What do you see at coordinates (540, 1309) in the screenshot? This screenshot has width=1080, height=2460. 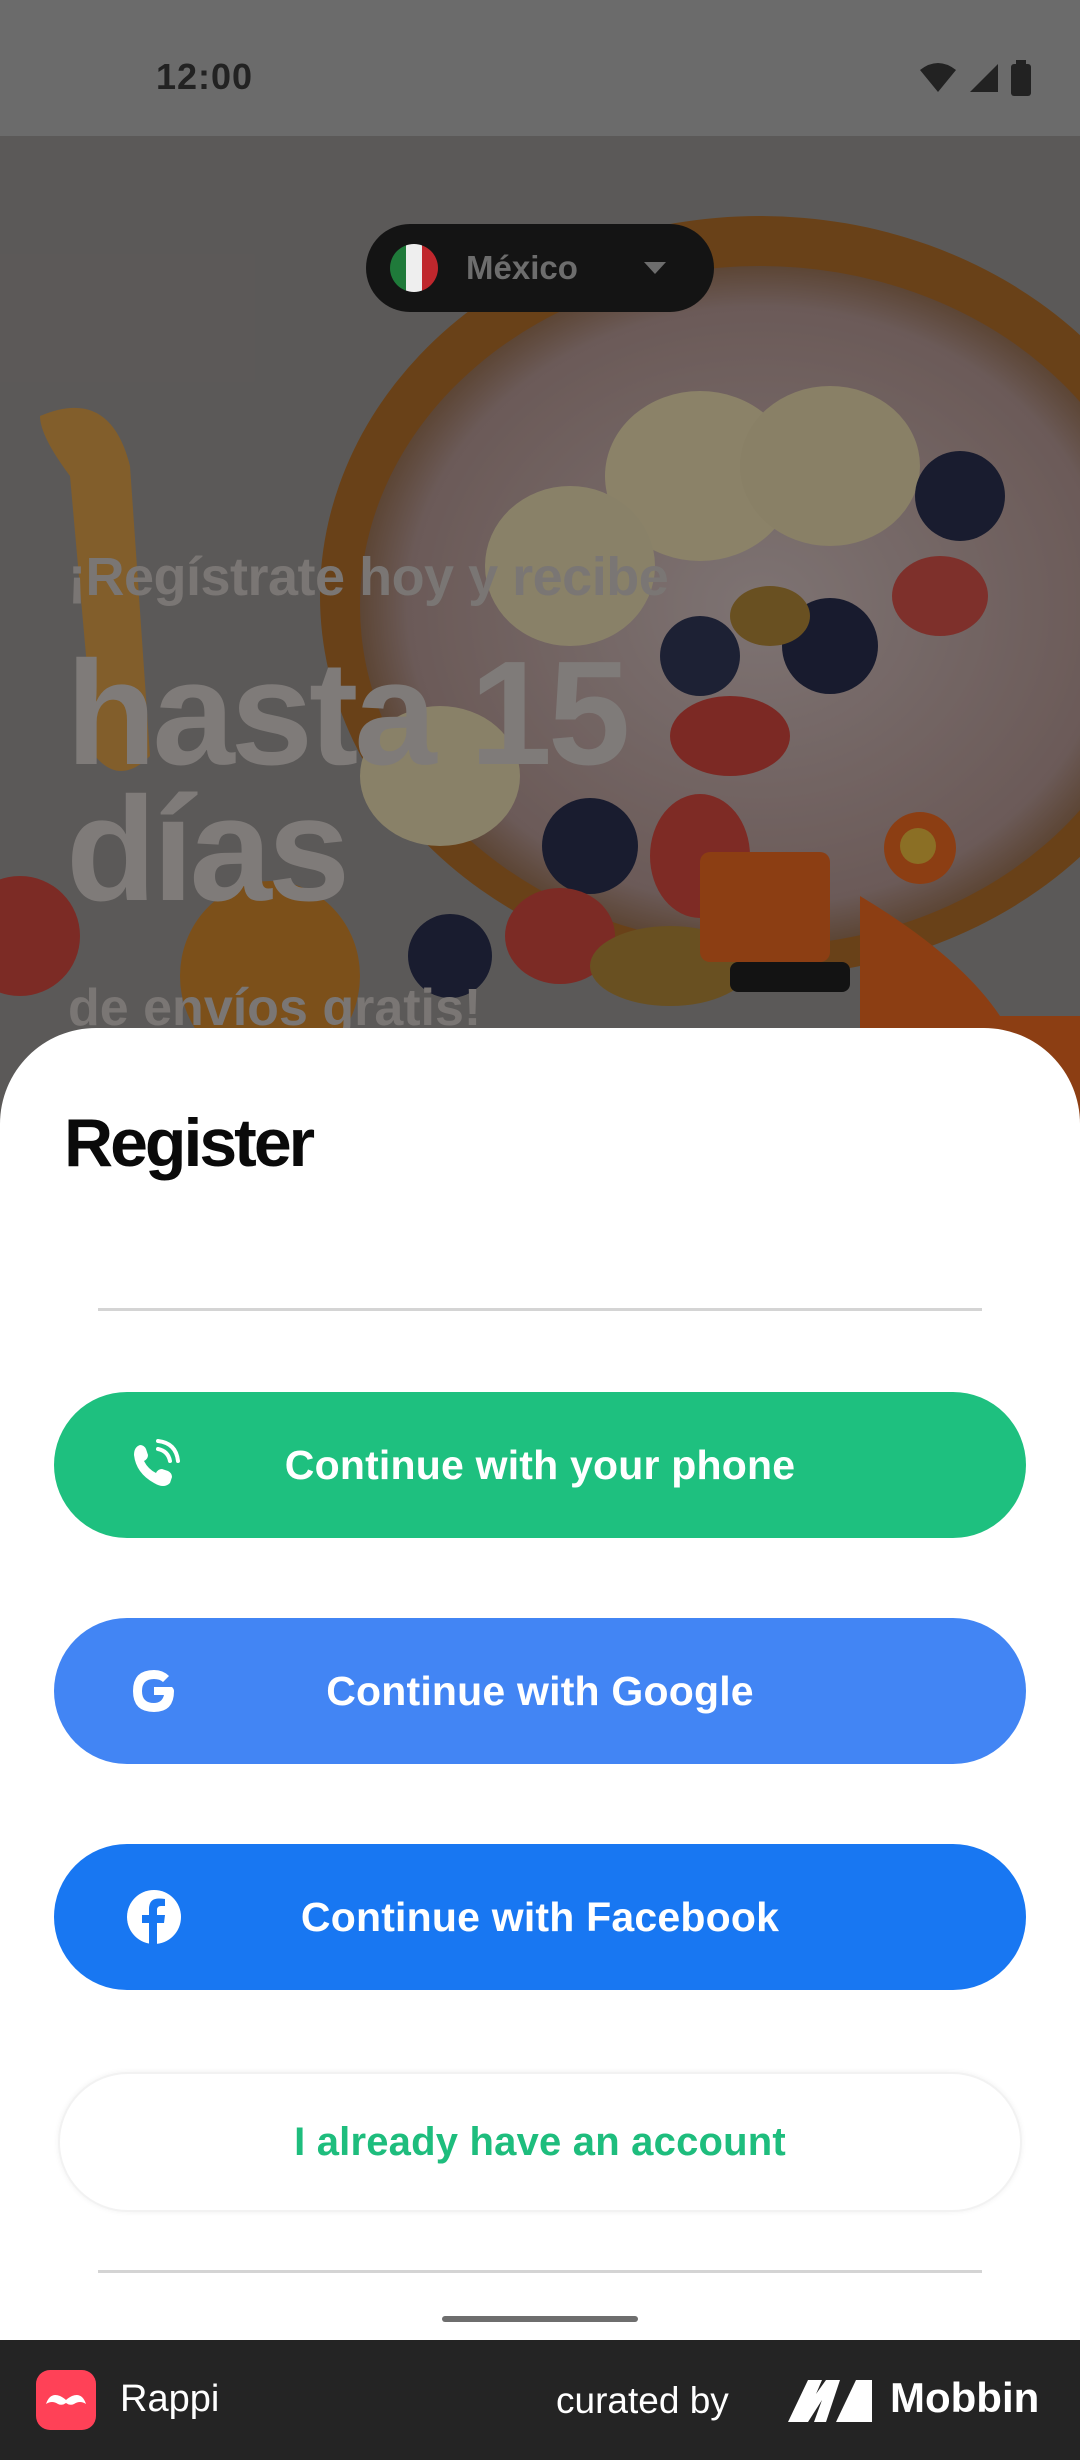 I see `top-divider` at bounding box center [540, 1309].